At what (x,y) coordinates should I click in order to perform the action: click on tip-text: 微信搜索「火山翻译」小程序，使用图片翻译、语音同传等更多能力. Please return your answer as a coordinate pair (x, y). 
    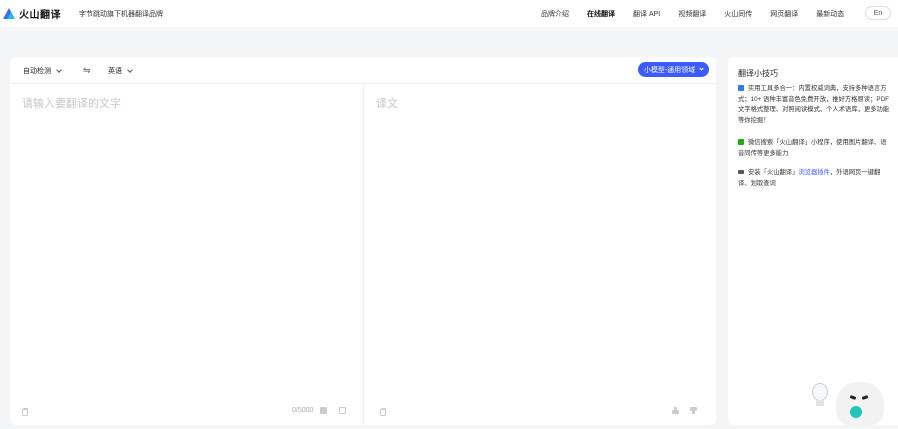
    Looking at the image, I should click on (812, 148).